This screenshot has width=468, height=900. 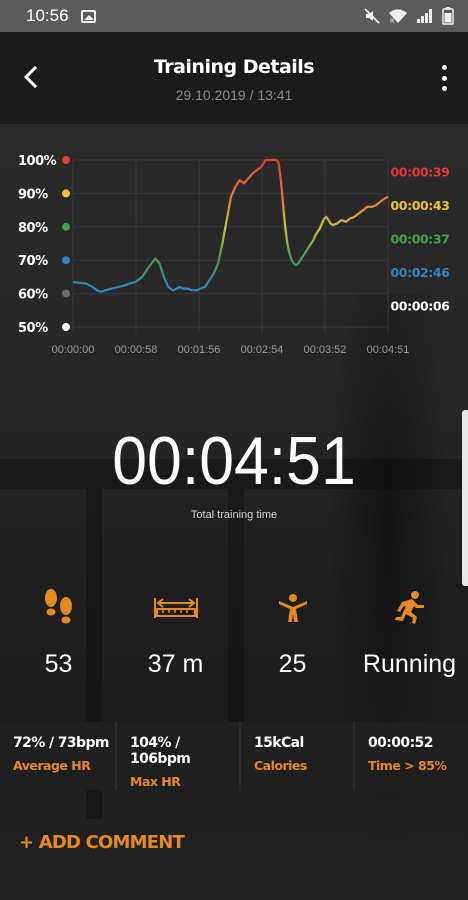 I want to click on calories-label: Calories, so click(x=280, y=765).